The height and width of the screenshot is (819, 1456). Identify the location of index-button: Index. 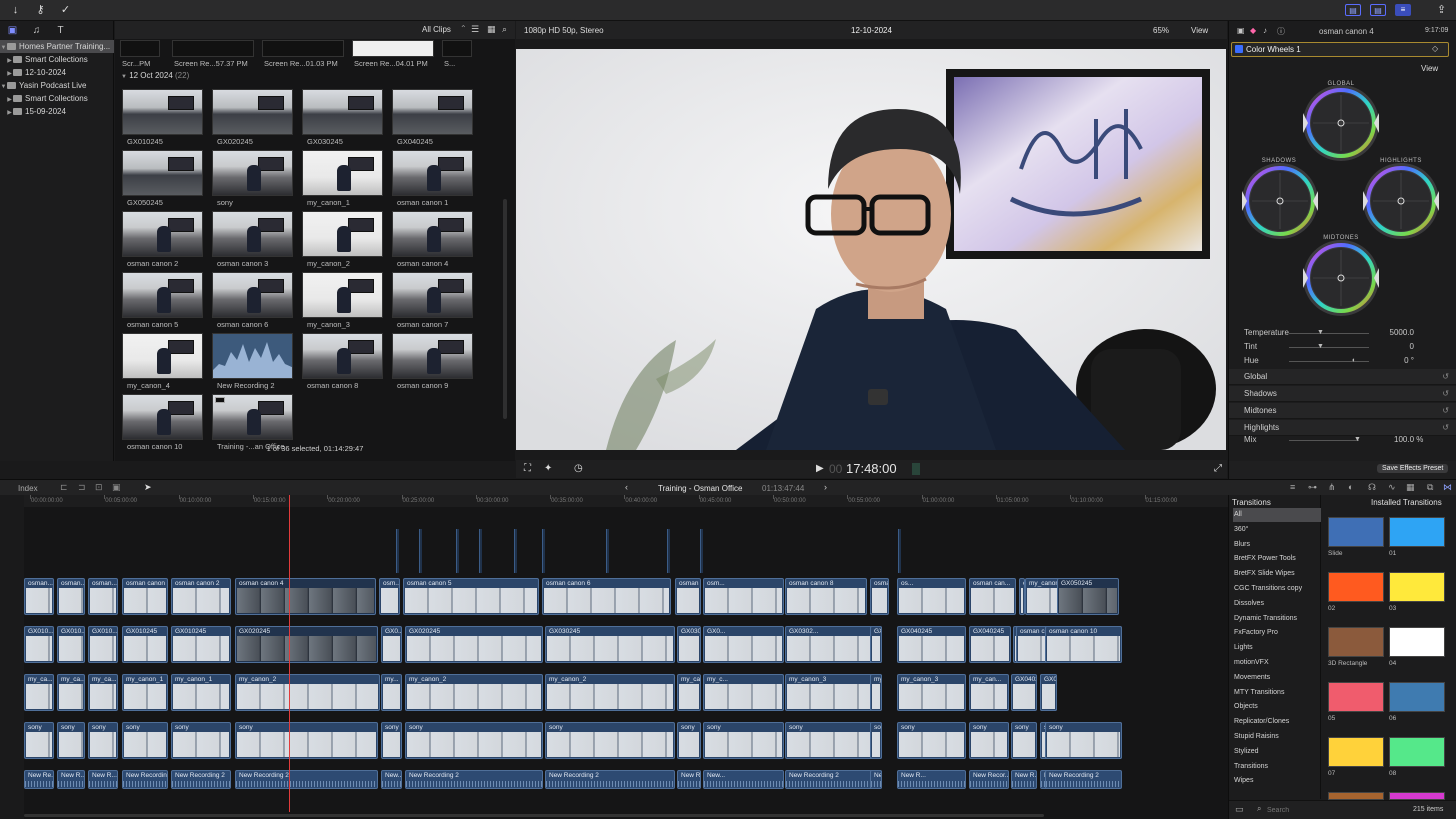
(28, 488).